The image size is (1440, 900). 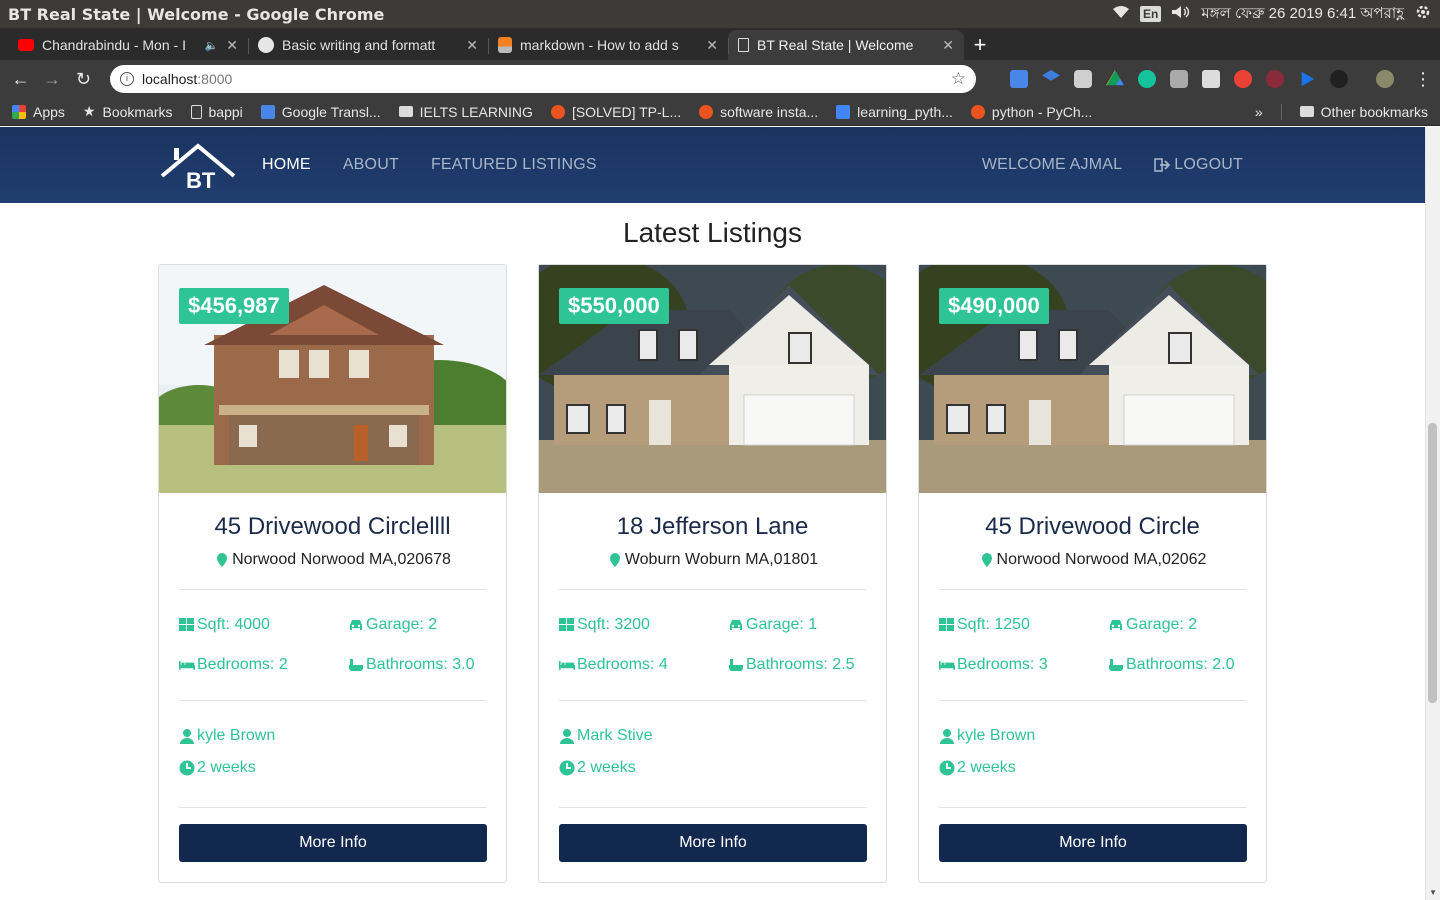 What do you see at coordinates (782, 624) in the screenshot?
I see `stat-text: Garage: 1` at bounding box center [782, 624].